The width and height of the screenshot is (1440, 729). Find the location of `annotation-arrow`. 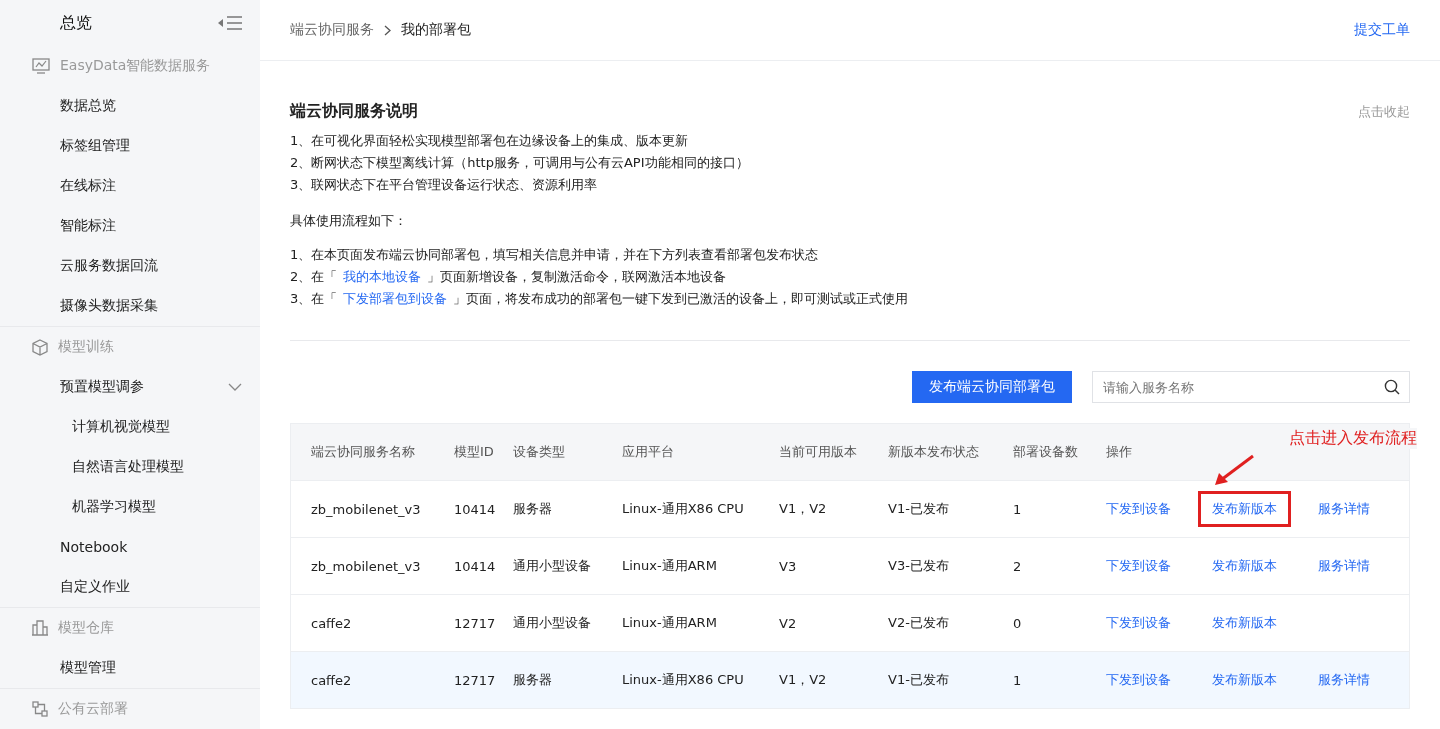

annotation-arrow is located at coordinates (1234, 470).